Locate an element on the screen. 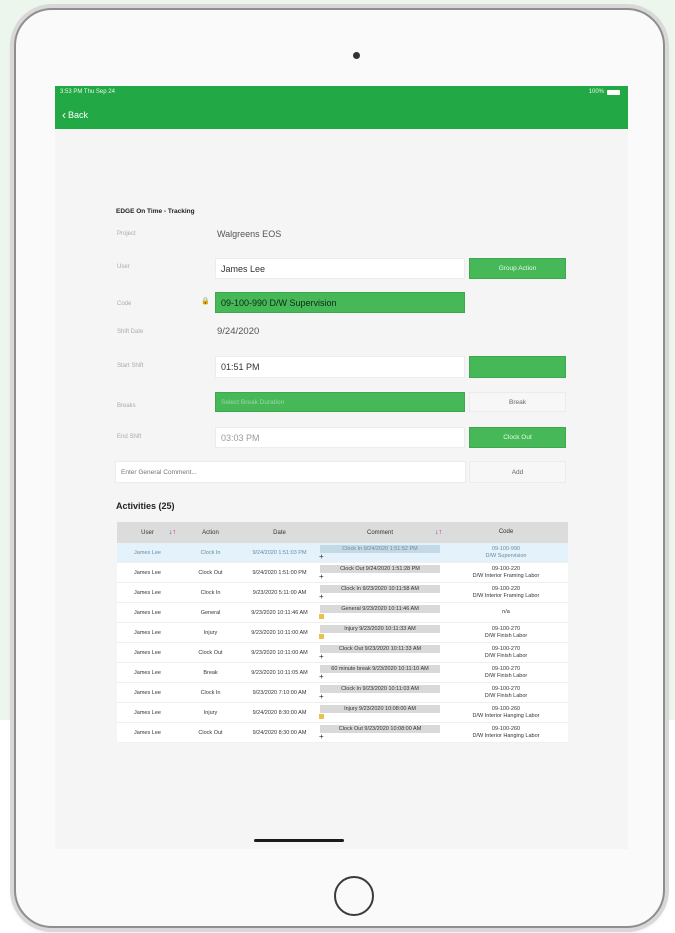 This screenshot has height=933, width=675. cell-date: 9/23/2020 7:10:00 AM is located at coordinates (279, 692).